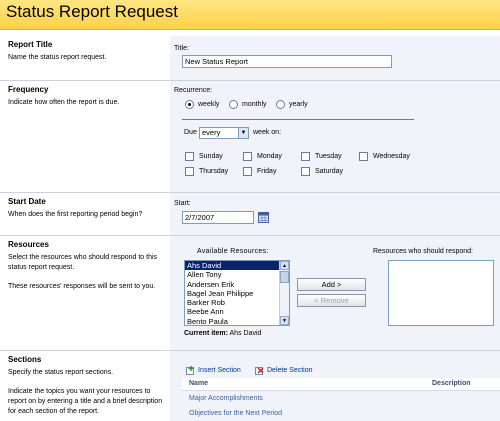  What do you see at coordinates (298, 104) in the screenshot?
I see `radio-yearly-label: yearly` at bounding box center [298, 104].